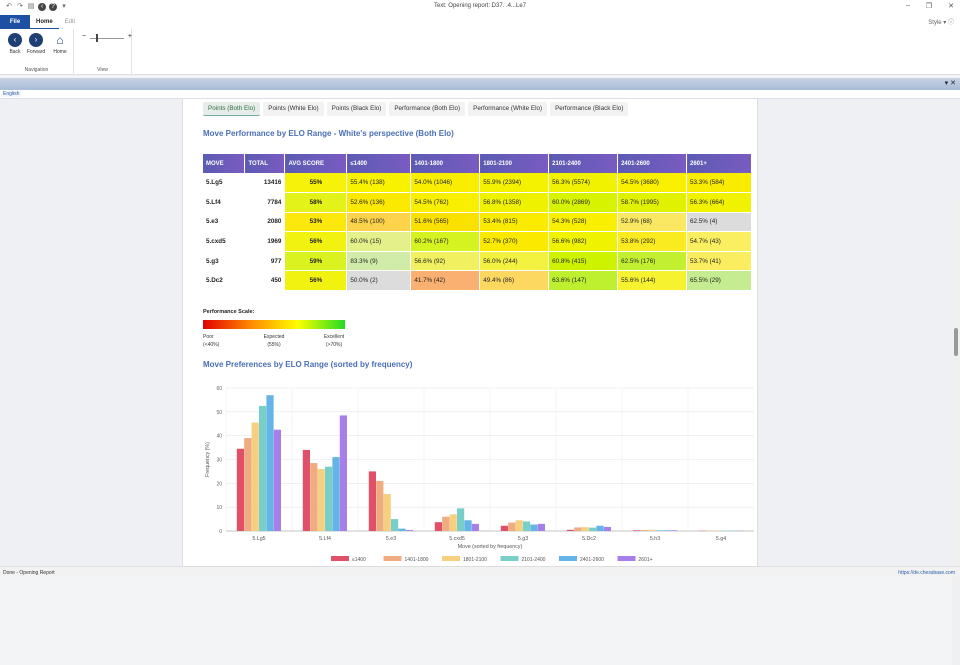 The image size is (960, 665). Describe the element at coordinates (44, 22) in the screenshot. I see `tab-home: Home` at that location.